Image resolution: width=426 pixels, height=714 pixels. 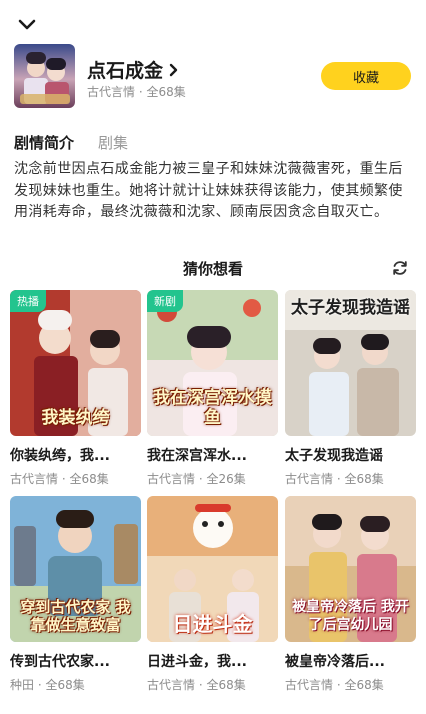 What do you see at coordinates (350, 363) in the screenshot?
I see `recommend-cover: 太子发现我造谣` at bounding box center [350, 363].